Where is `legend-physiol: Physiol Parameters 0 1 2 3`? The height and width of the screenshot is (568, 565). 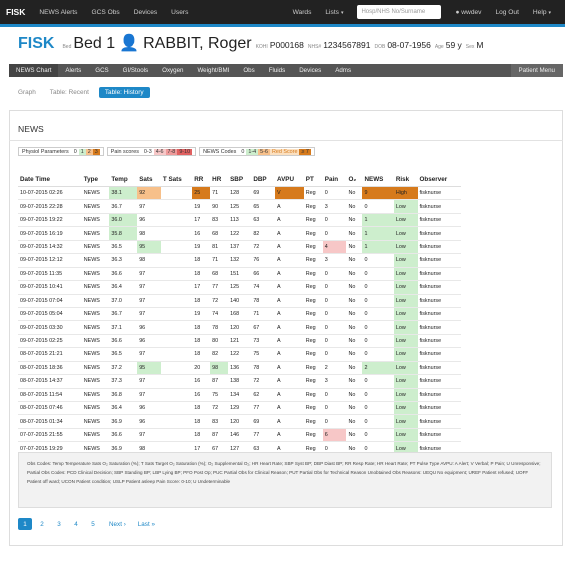 legend-physiol: Physiol Parameters 0 1 2 3 is located at coordinates (61, 151).